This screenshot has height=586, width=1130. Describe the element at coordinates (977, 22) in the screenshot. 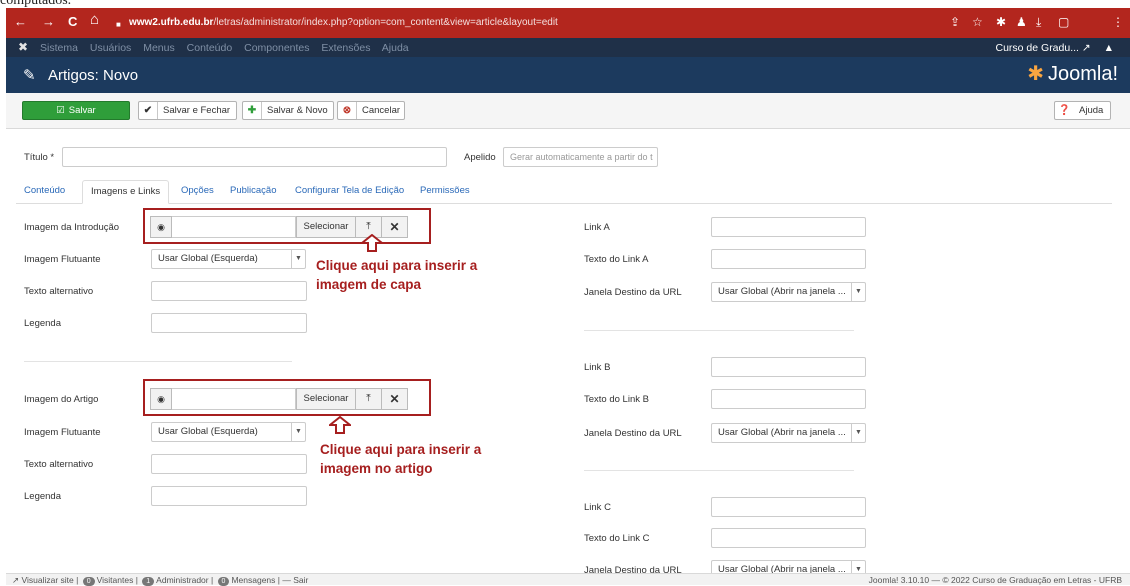

I see `bookmark-star-icon: ☆` at that location.